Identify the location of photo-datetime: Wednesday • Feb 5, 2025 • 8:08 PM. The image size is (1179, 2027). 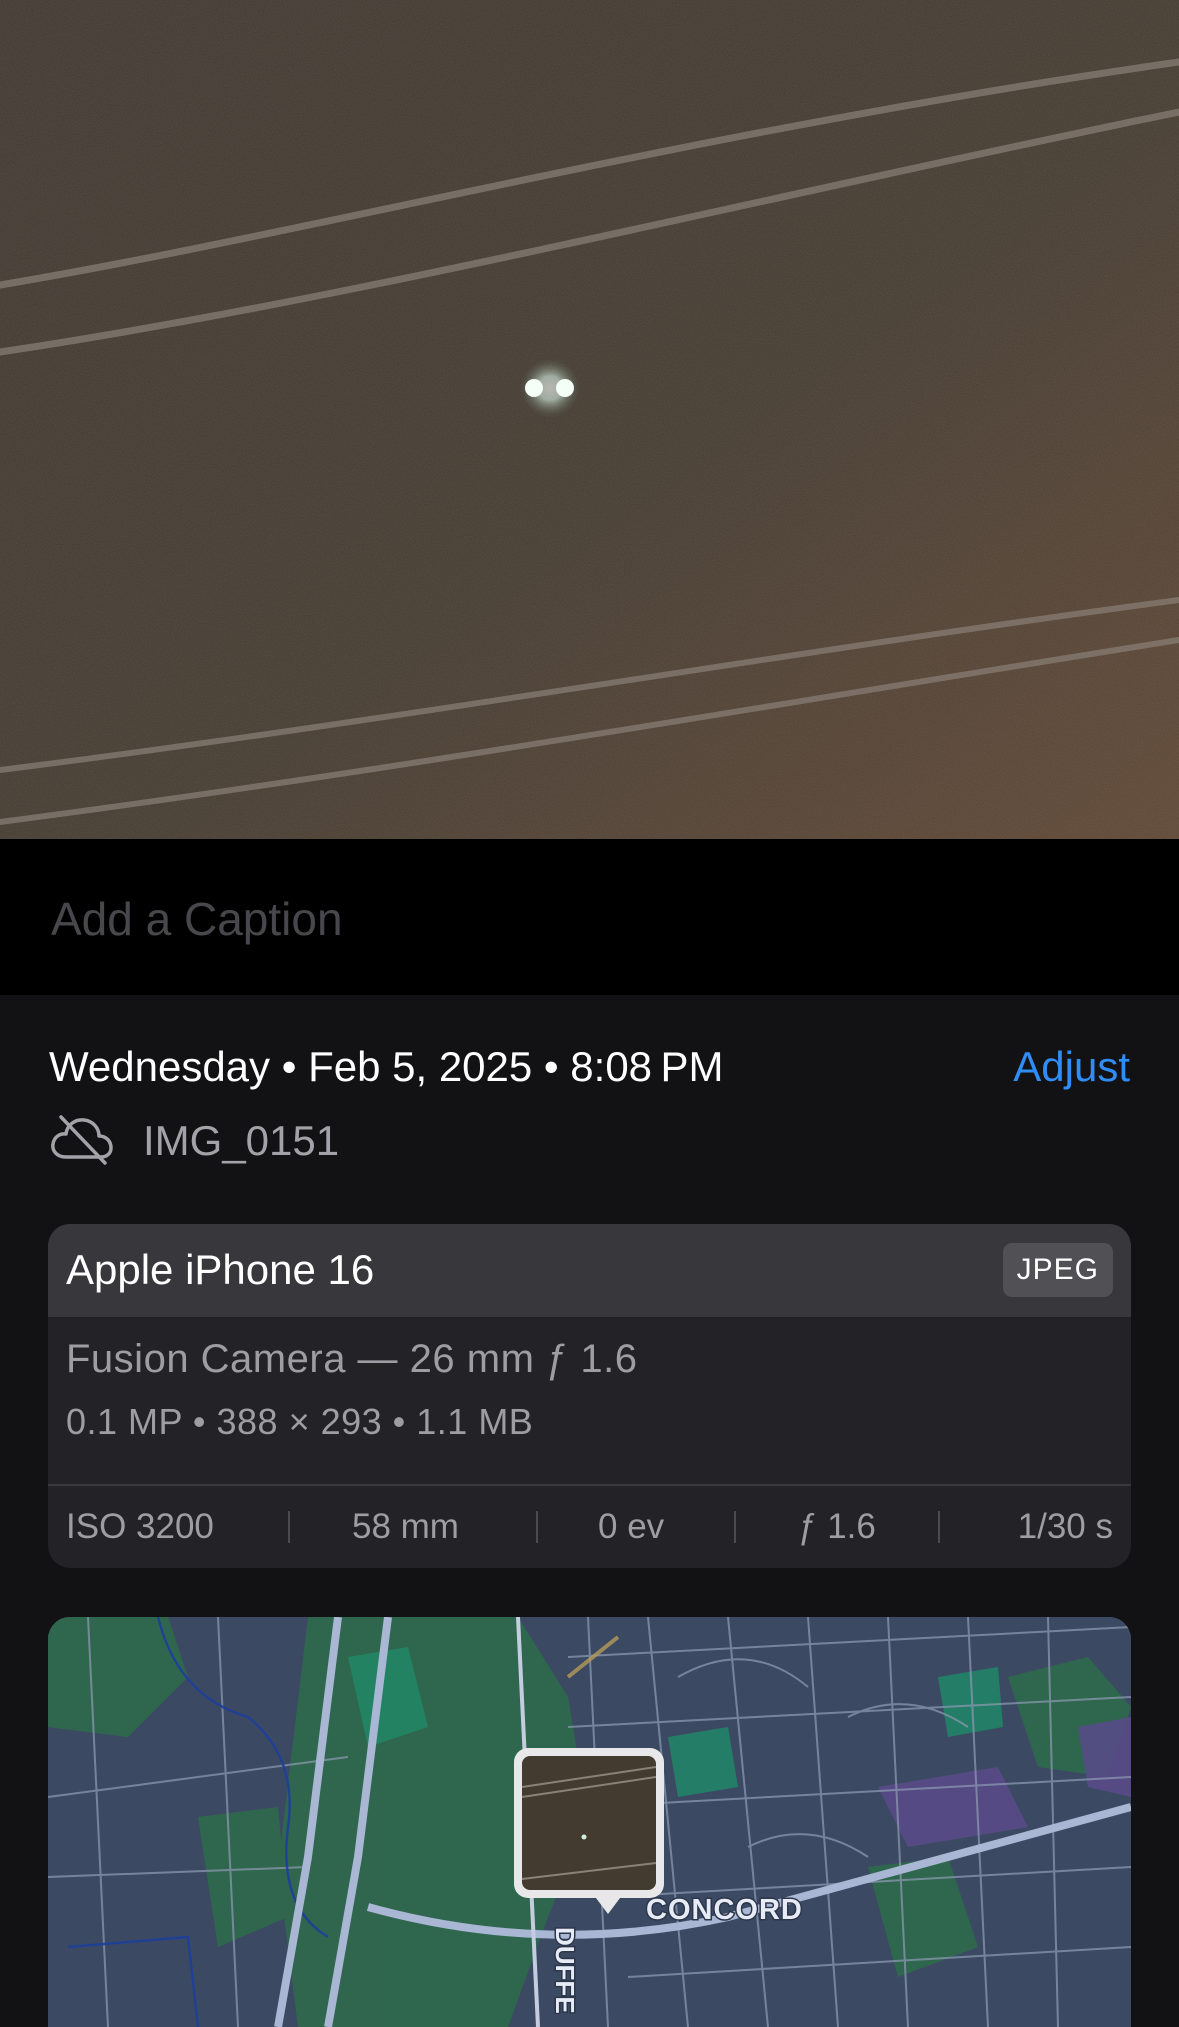
(386, 1066).